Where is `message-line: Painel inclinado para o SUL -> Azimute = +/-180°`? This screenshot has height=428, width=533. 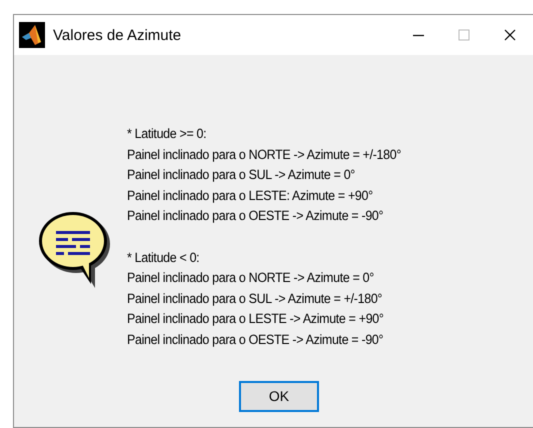
message-line: Painel inclinado para o SUL -> Azimute = +/-180° is located at coordinates (255, 299).